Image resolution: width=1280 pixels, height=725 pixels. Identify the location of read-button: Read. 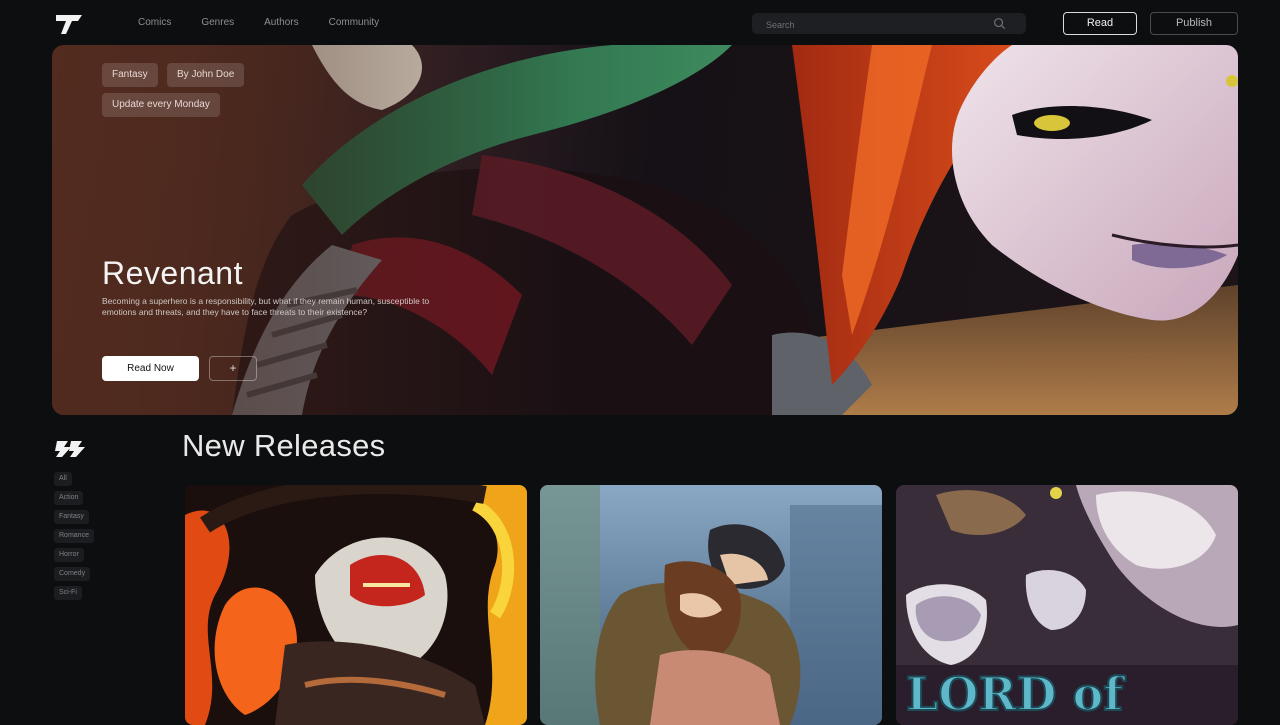
(1100, 23).